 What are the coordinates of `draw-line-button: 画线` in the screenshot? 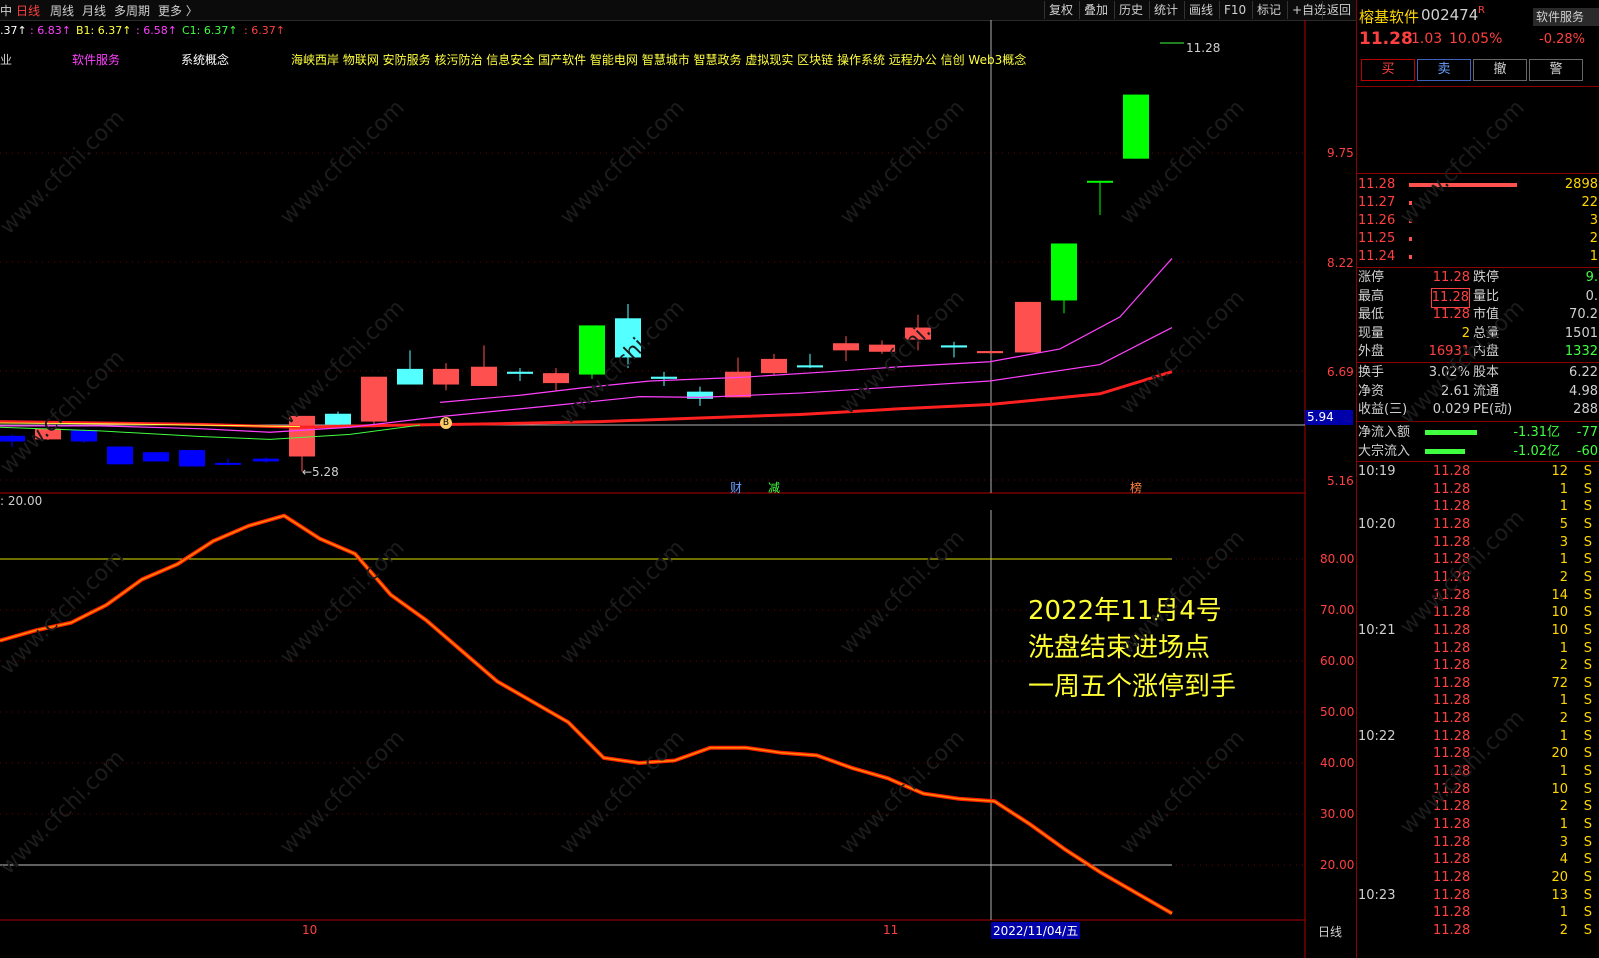 It's located at (1200, 10).